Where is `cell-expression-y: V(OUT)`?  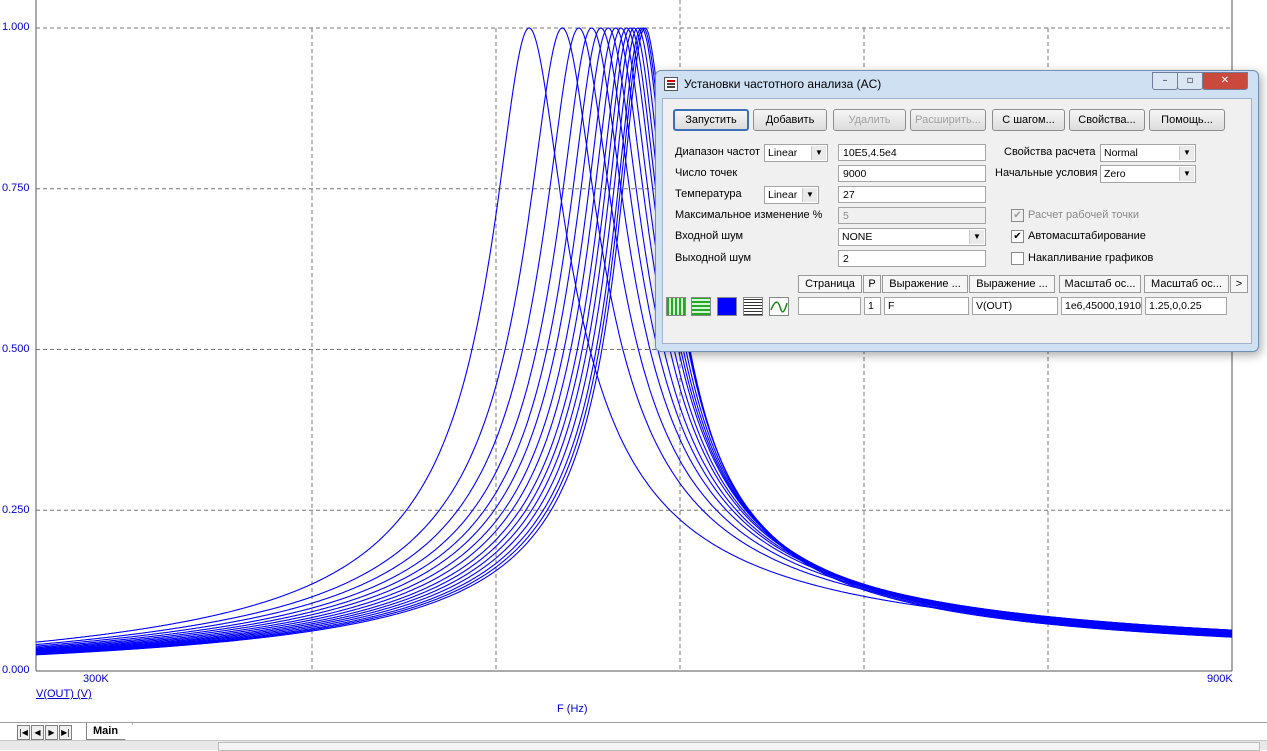 cell-expression-y: V(OUT) is located at coordinates (1015, 306).